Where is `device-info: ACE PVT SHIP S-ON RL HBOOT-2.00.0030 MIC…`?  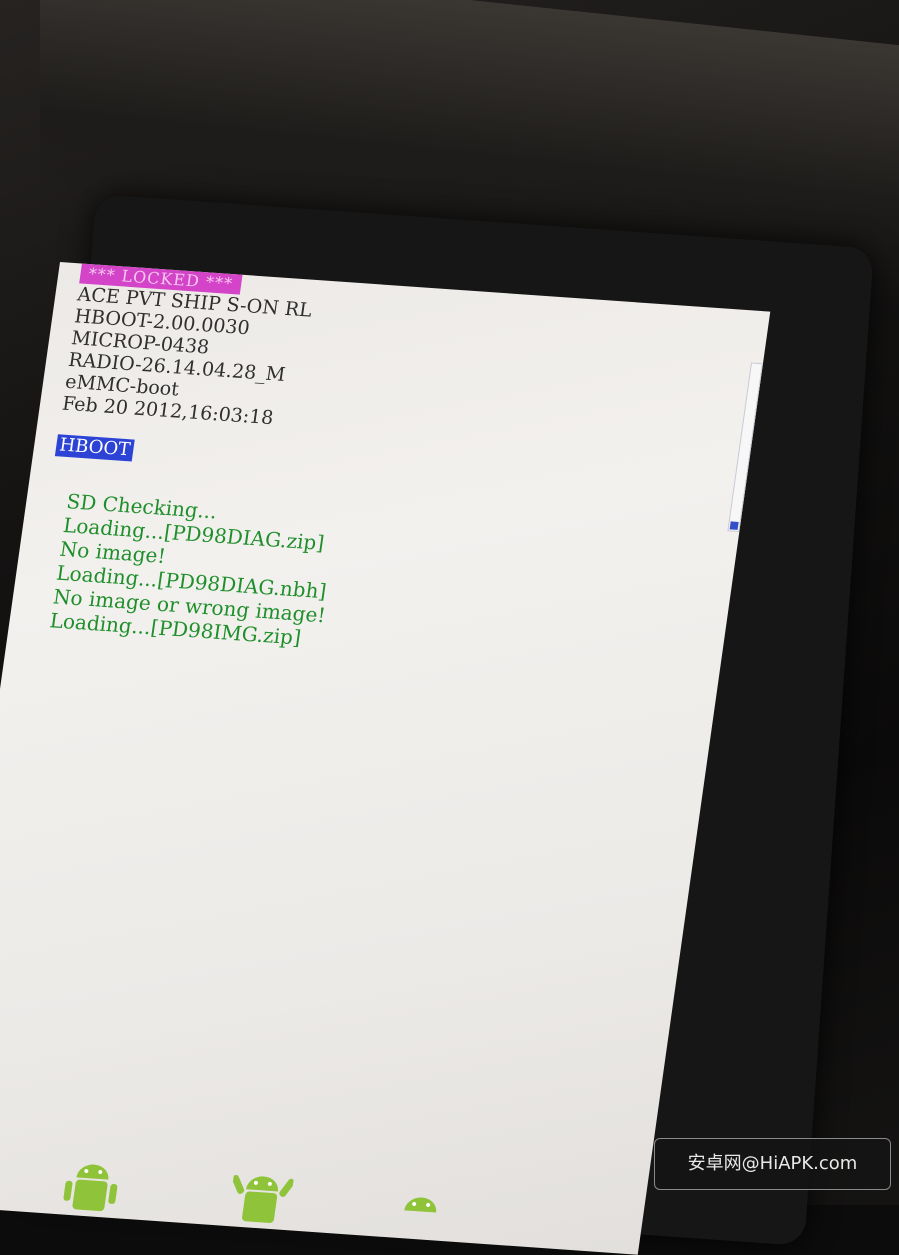
device-info: ACE PVT SHIP S-ON RL HBOOT-2.00.0030 MIC… is located at coordinates (349, 368).